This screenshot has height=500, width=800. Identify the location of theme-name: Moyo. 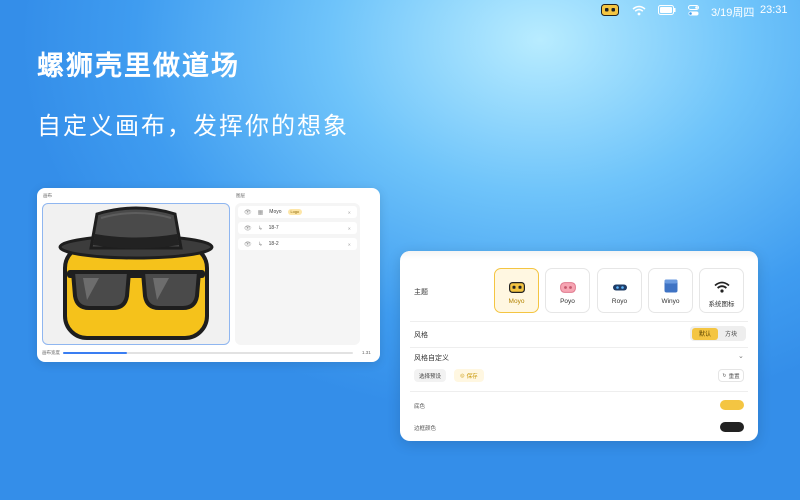
(516, 301).